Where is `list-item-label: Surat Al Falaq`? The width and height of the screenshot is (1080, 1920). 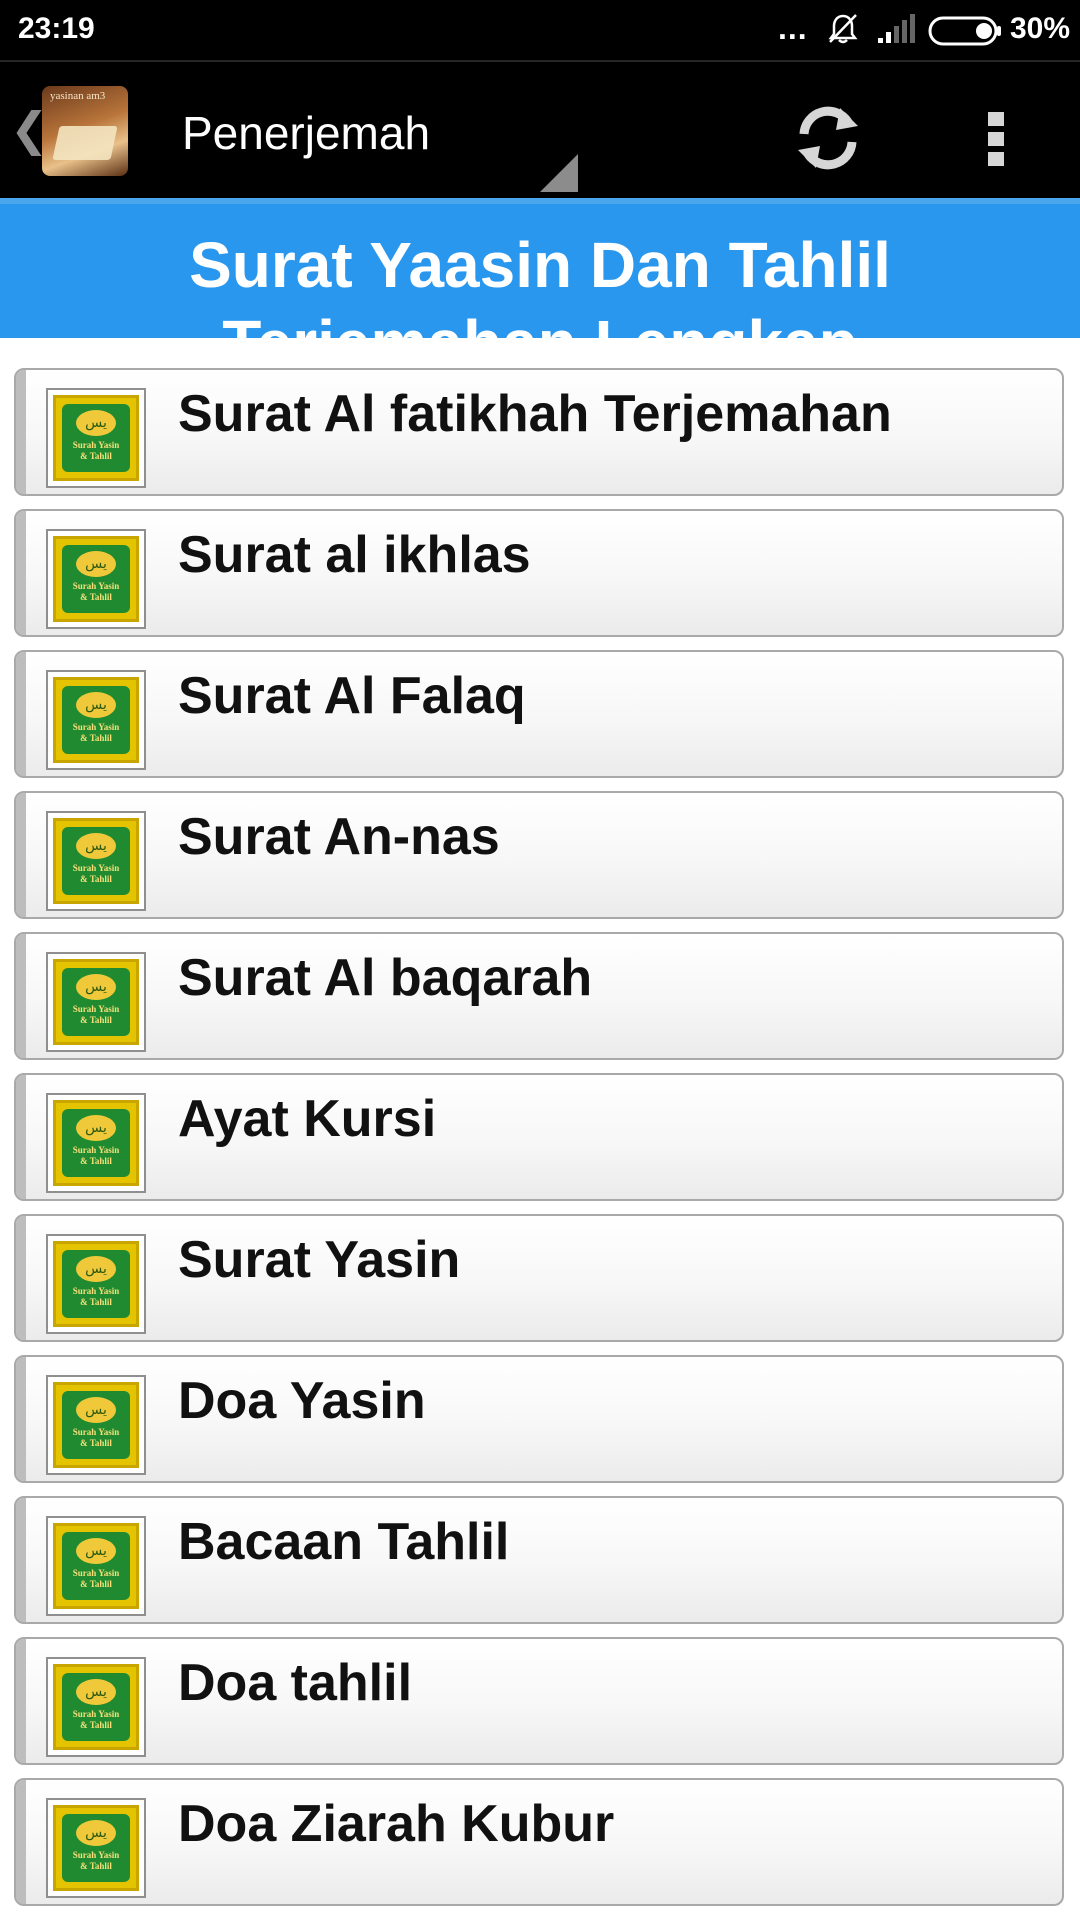
list-item-label: Surat Al Falaq is located at coordinates (352, 696).